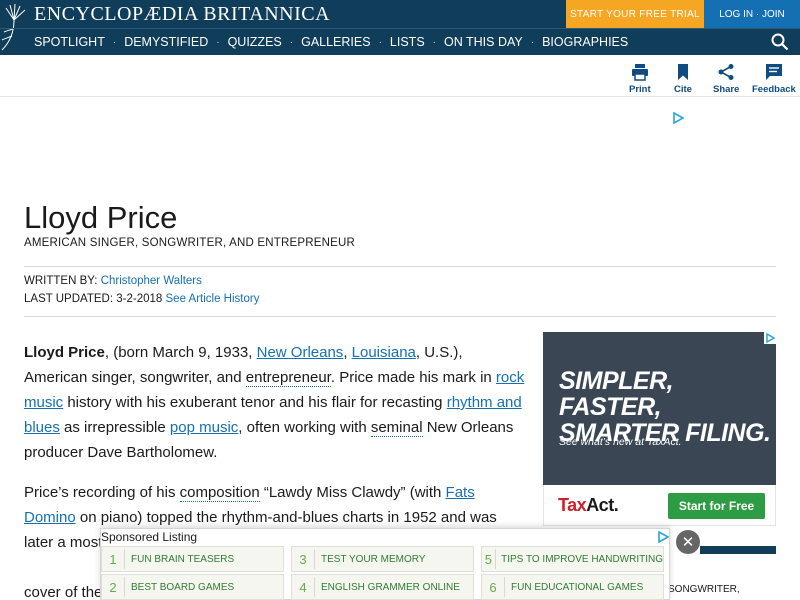  Describe the element at coordinates (69, 299) in the screenshot. I see `updated-label: LAST UPDATED:` at that location.